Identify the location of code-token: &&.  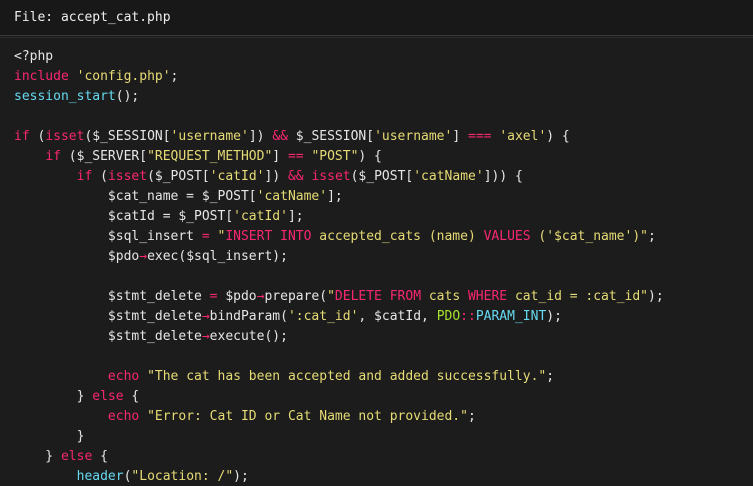
(280, 136).